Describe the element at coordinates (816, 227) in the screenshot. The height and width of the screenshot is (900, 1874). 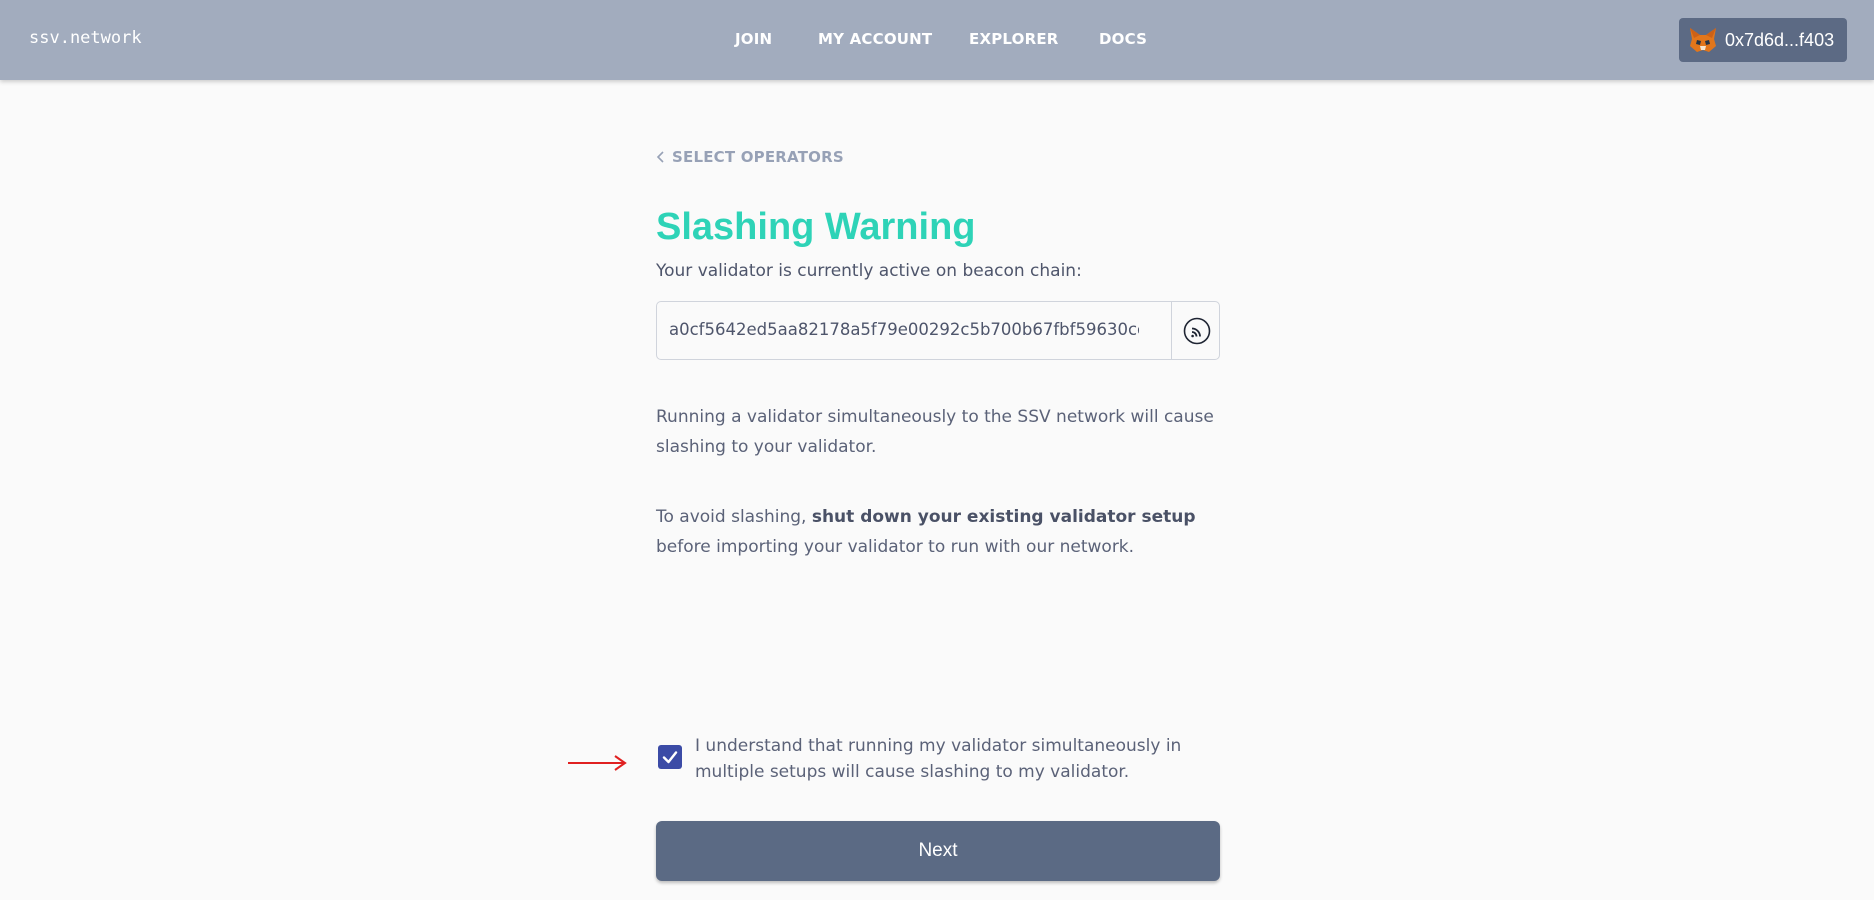
I see `page-title: Slashing Warning` at that location.